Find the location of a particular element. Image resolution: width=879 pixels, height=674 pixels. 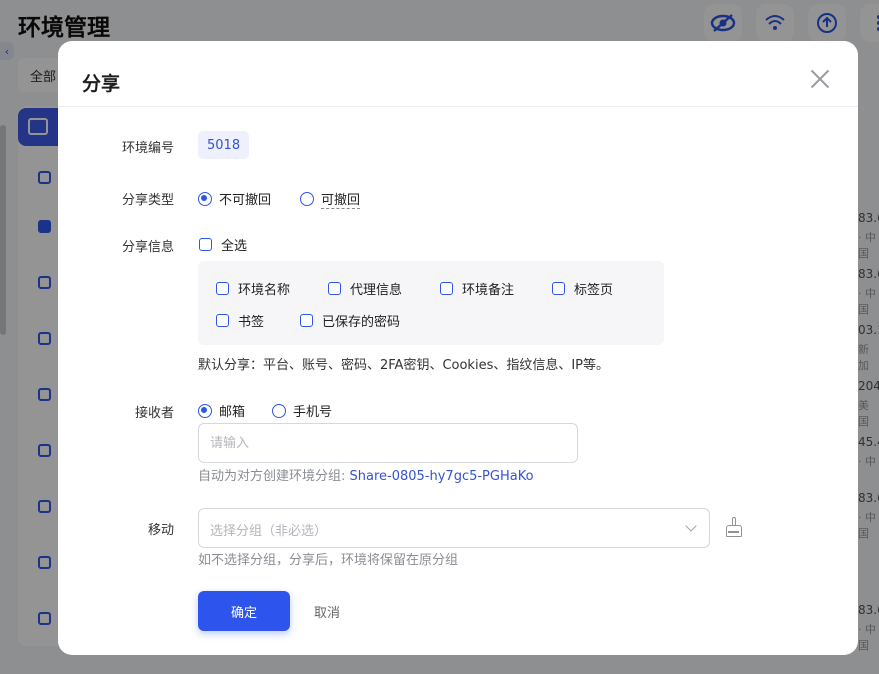

share-type-label: 分享类型 is located at coordinates (147, 200).